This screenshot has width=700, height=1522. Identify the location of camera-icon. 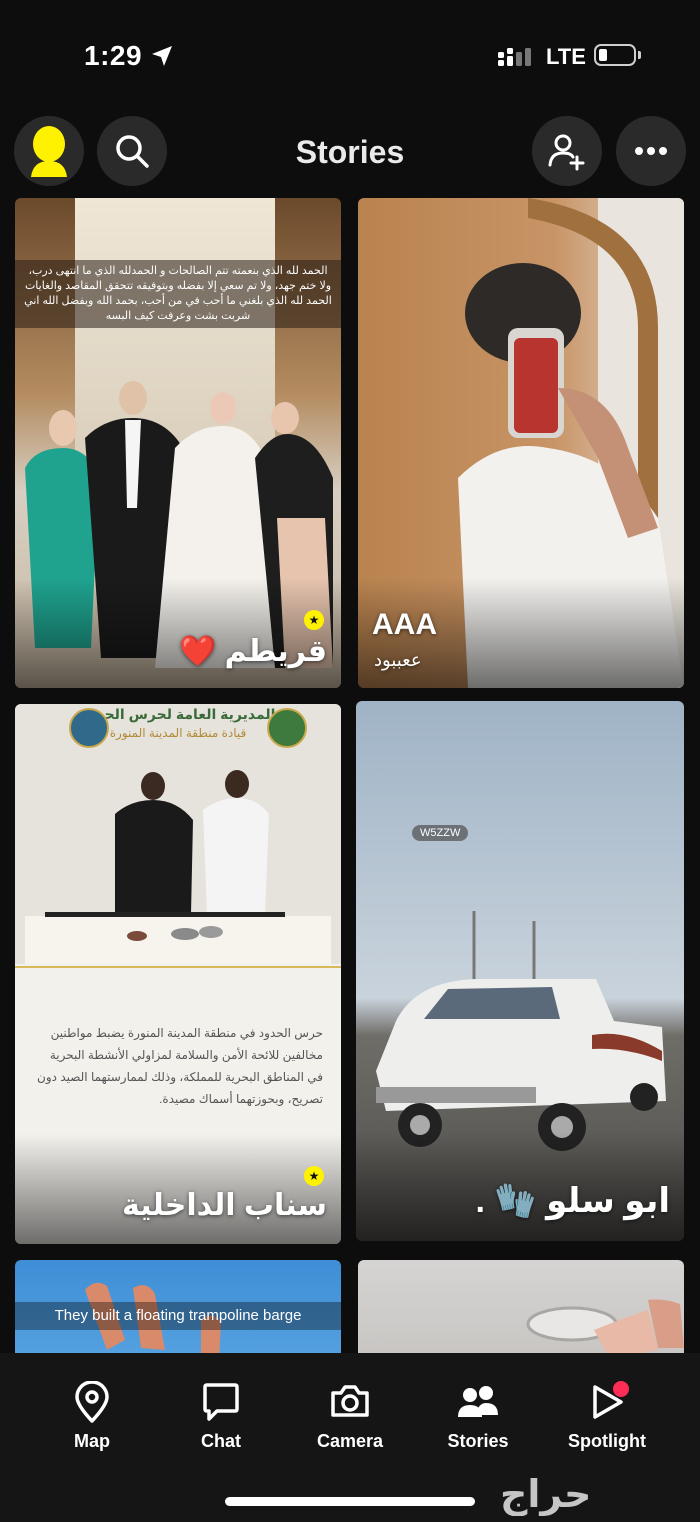
(350, 1401).